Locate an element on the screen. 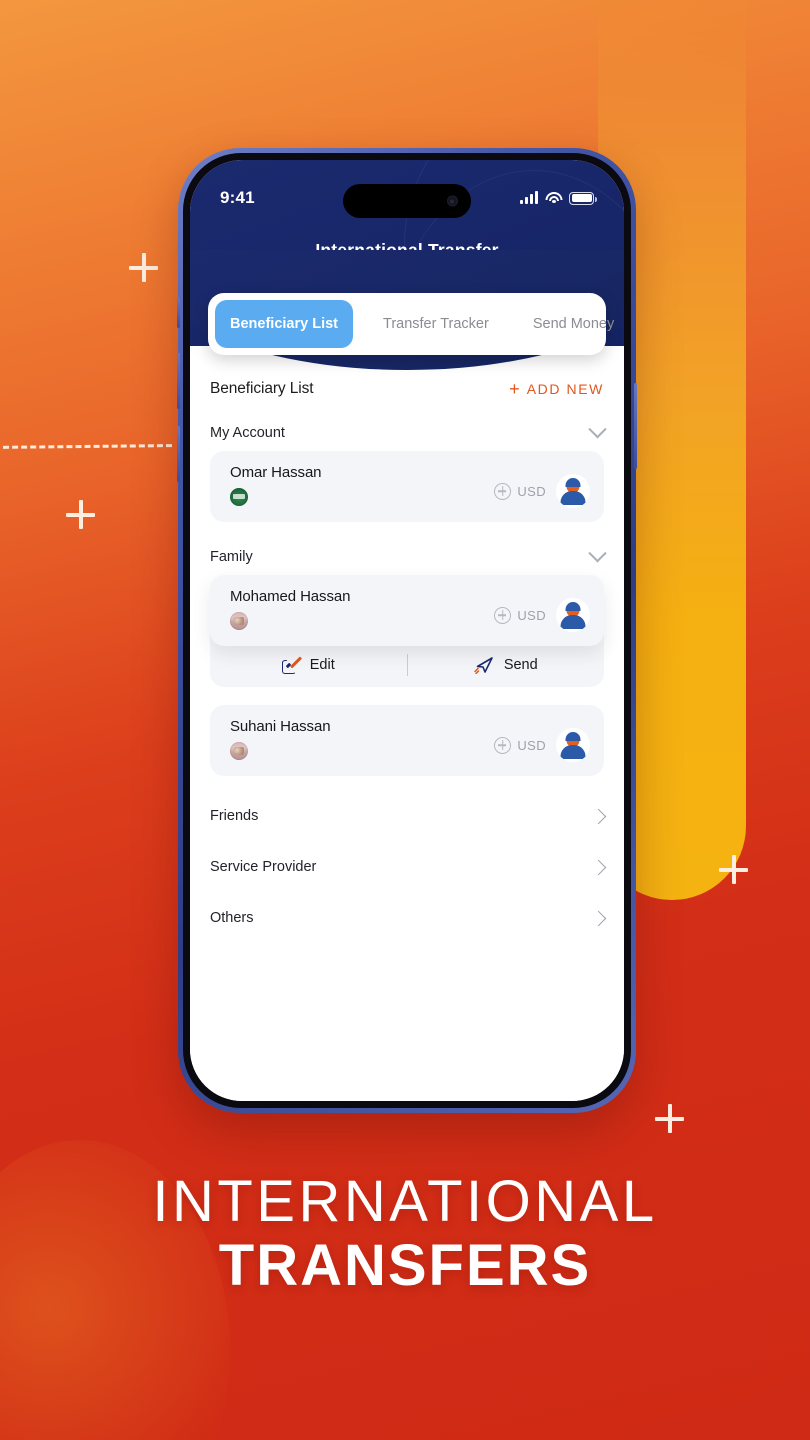 The height and width of the screenshot is (1440, 810). beneficiary-list-title: Beneficiary List is located at coordinates (262, 388).